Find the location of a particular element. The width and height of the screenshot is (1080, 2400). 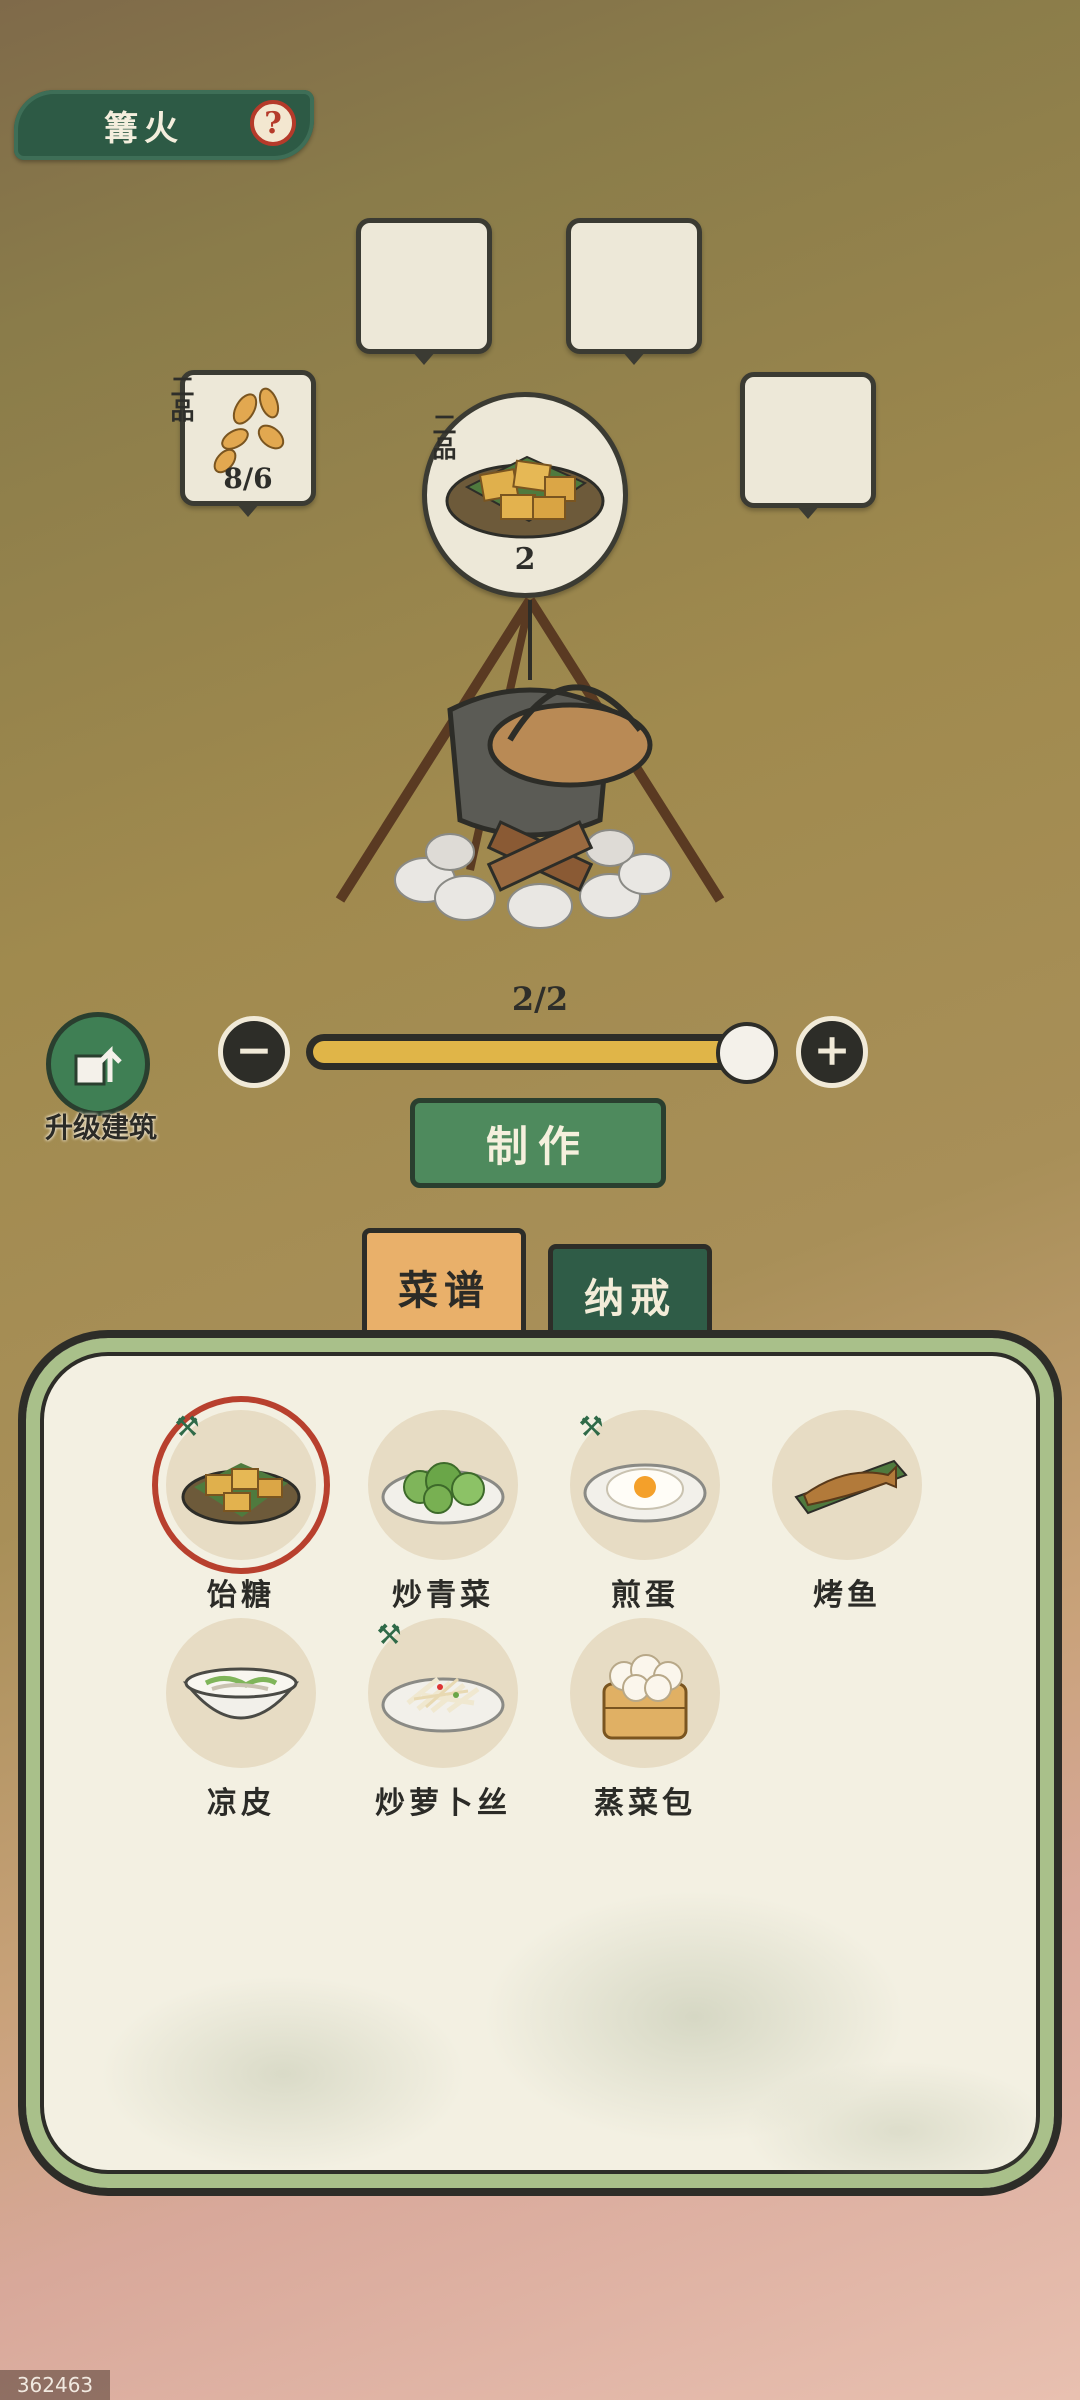

fried-egg-icon is located at coordinates (645, 1493).